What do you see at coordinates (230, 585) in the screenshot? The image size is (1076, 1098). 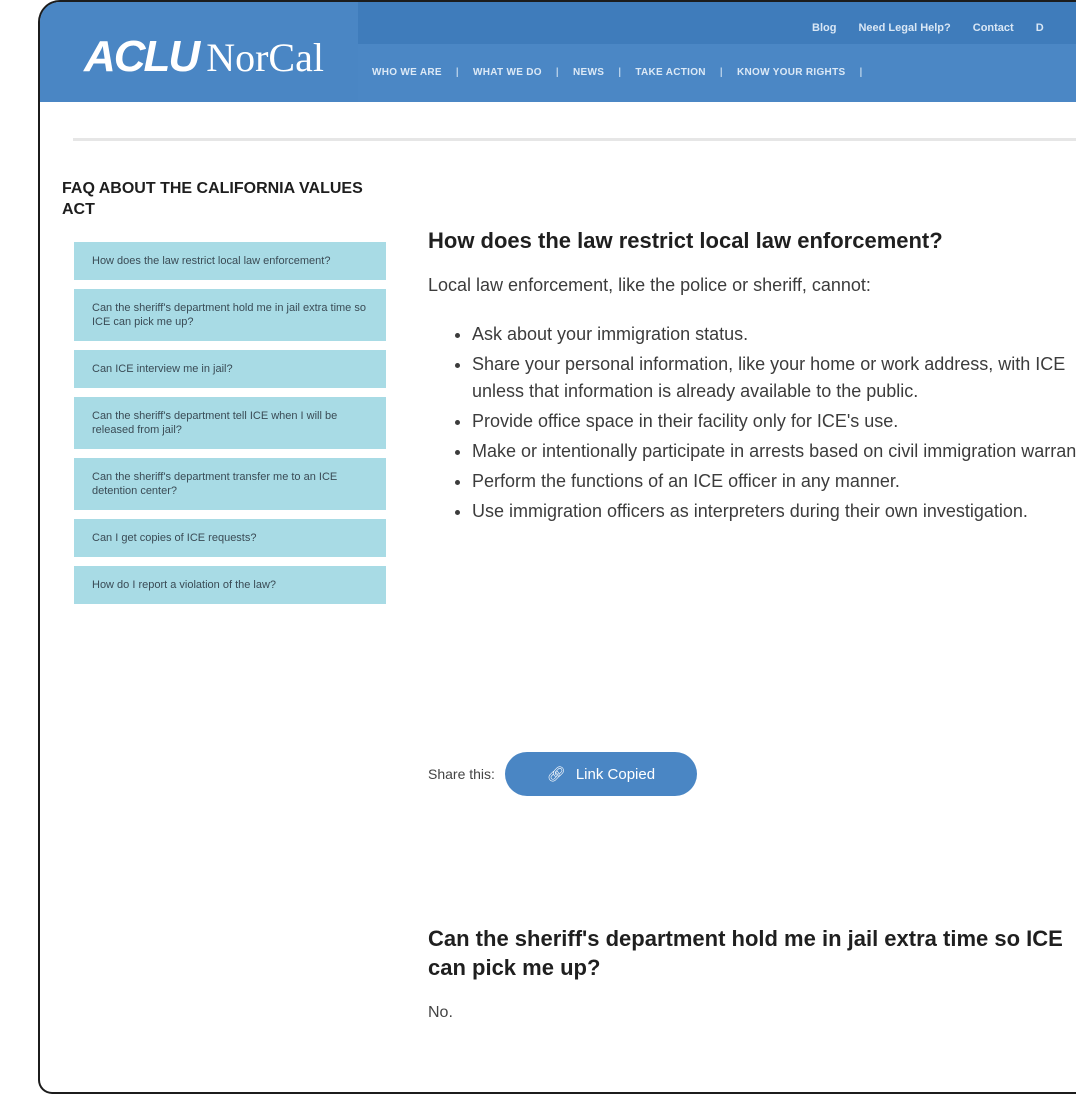 I see `sidebar-item-report-violation: How do I report a violation of the law?` at bounding box center [230, 585].